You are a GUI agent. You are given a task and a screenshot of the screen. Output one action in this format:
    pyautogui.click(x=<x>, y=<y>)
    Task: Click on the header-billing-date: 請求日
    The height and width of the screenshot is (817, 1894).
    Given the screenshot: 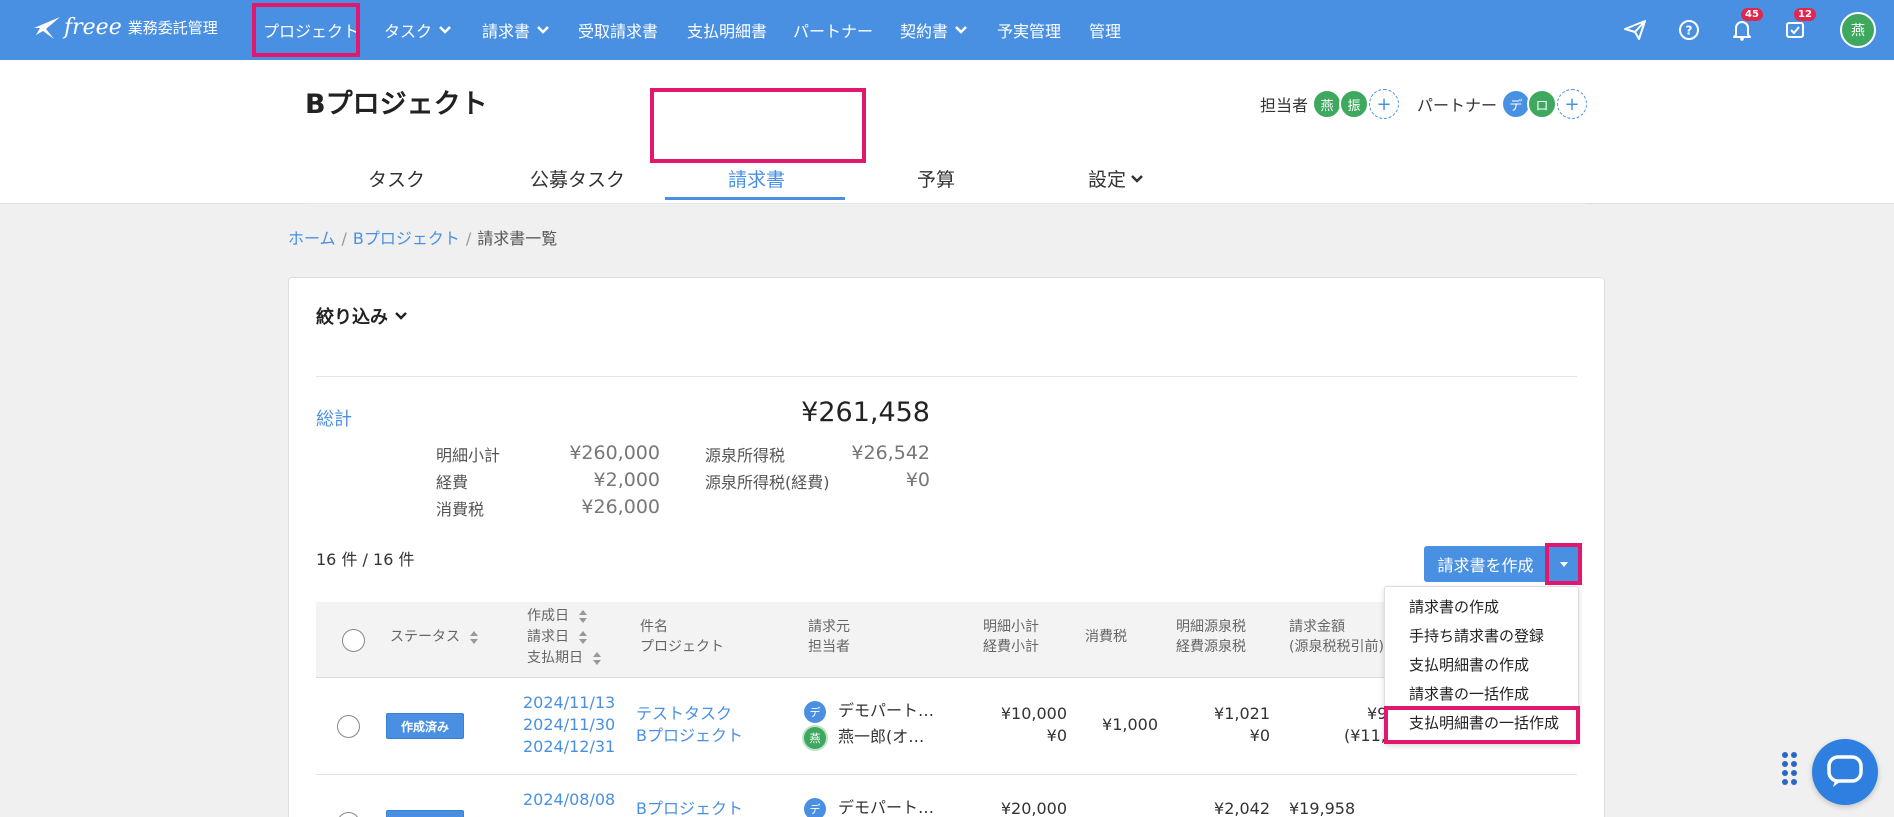 What is the action you would take?
    pyautogui.click(x=557, y=637)
    